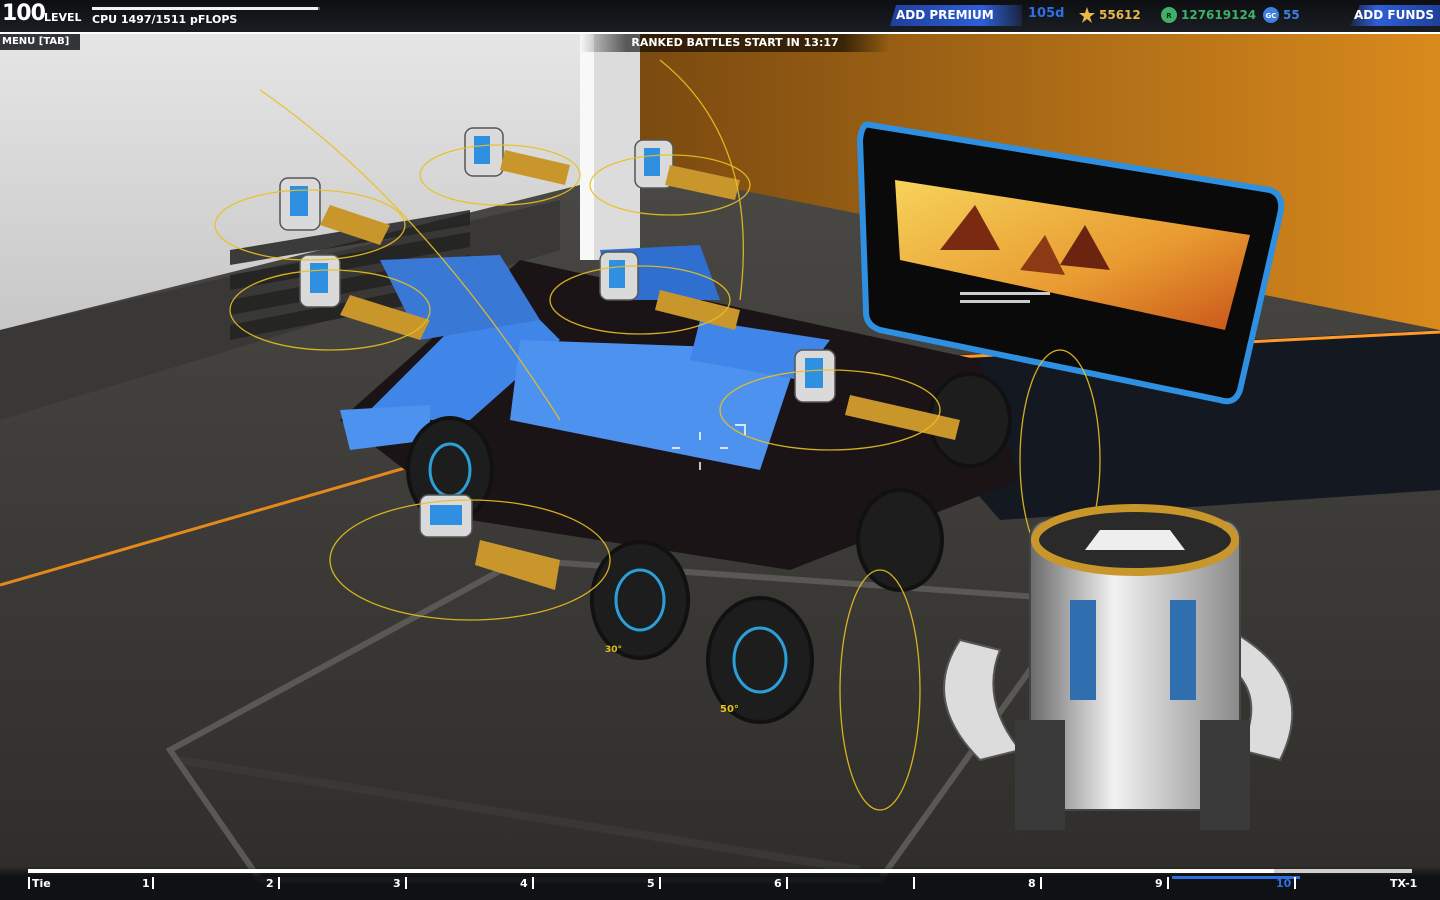 The height and width of the screenshot is (900, 1440). I want to click on tech-points-display: 55612, so click(1109, 15).